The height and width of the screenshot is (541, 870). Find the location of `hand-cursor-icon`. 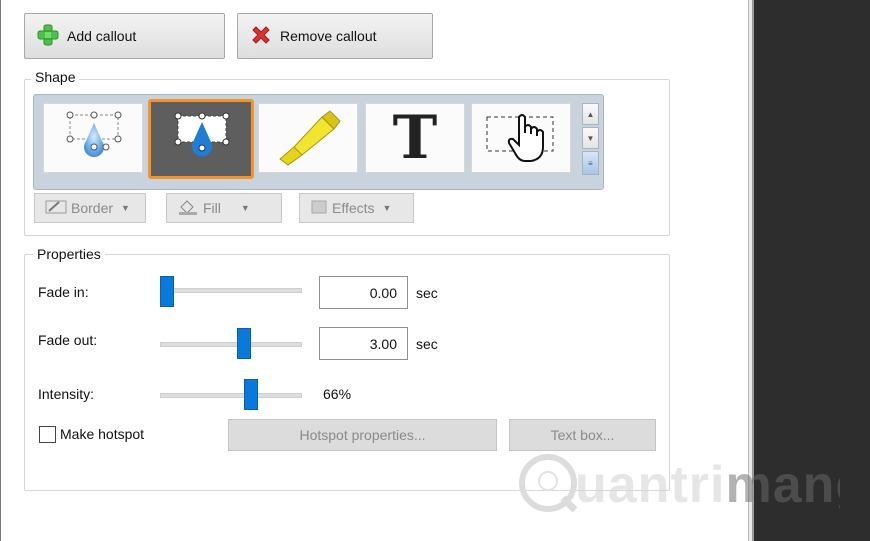

hand-cursor-icon is located at coordinates (521, 138).